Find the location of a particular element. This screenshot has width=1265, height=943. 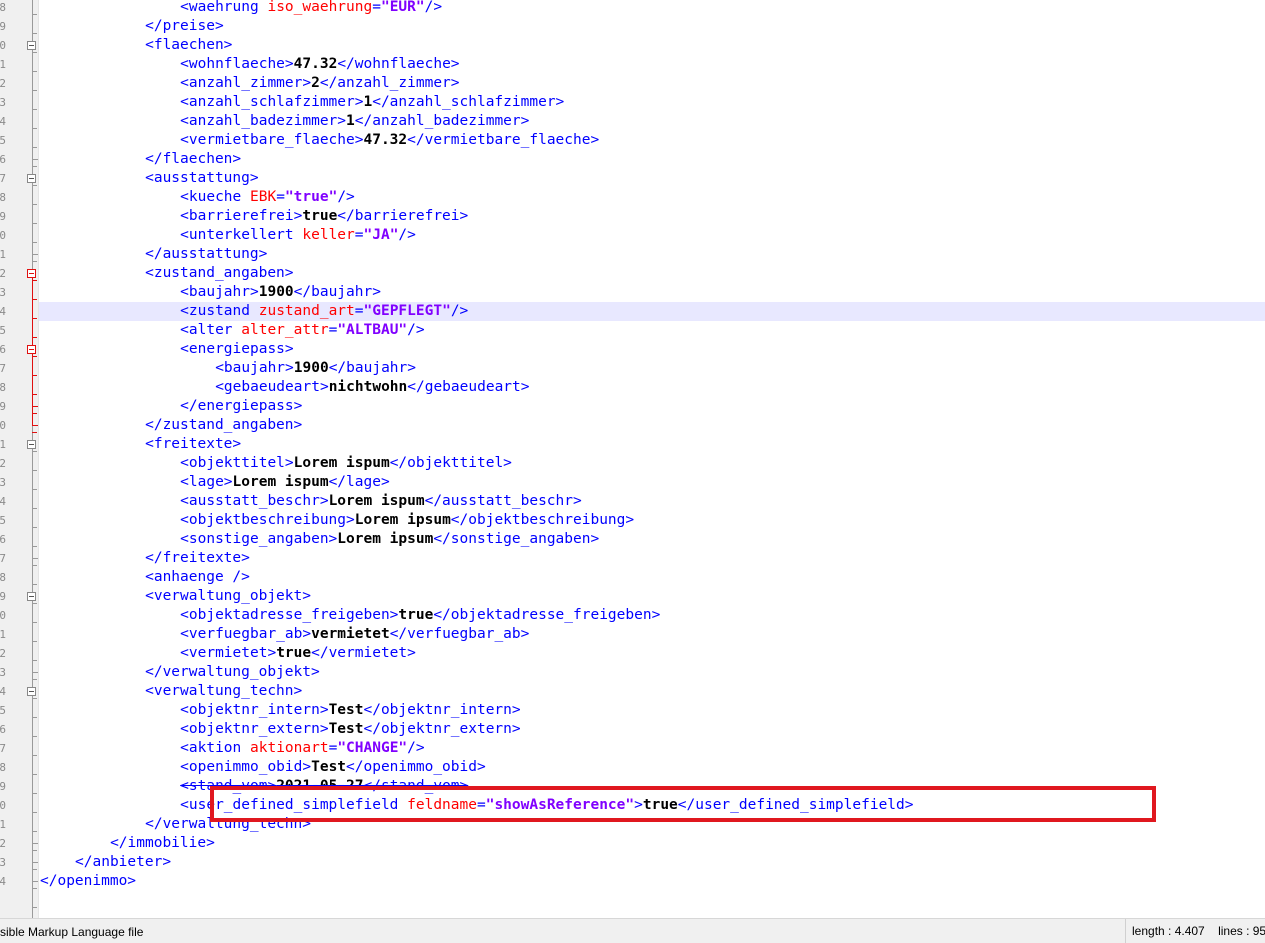

xml-tag: <waehrung is located at coordinates (224, 7).